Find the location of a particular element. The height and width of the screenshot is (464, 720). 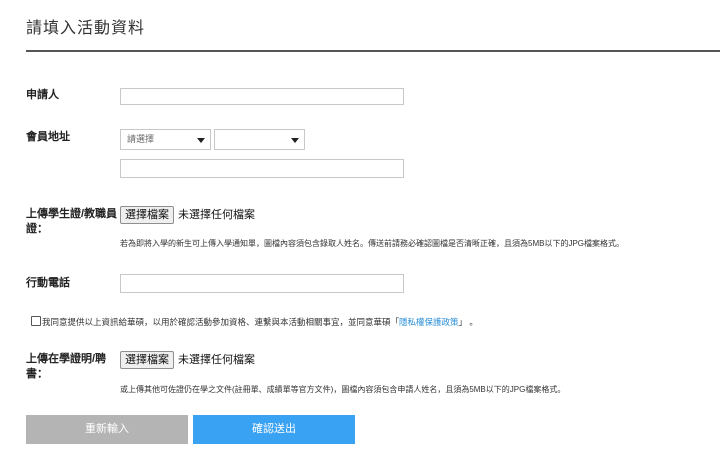

enrollment-upload-label-line1: 上傳在學證明/聘 is located at coordinates (66, 359).